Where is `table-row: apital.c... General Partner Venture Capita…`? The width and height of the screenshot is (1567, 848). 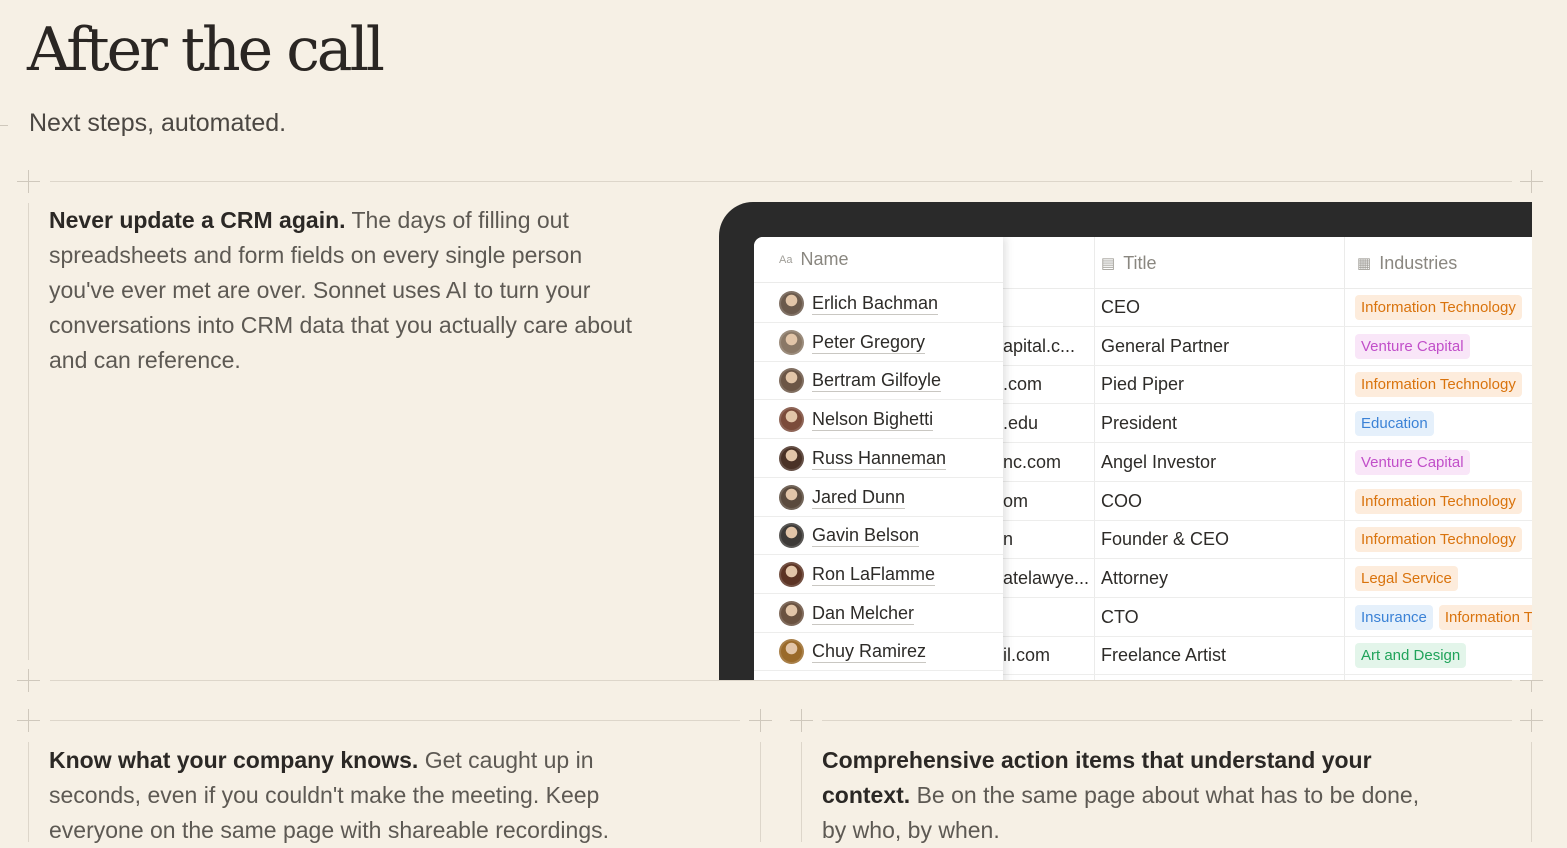 table-row: apital.c... General Partner Venture Capita… is located at coordinates (1267, 346).